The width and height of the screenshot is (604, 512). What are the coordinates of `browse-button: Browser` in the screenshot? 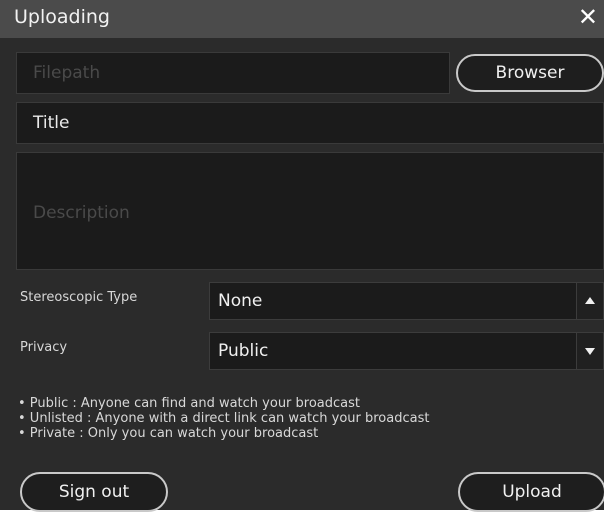 It's located at (530, 73).